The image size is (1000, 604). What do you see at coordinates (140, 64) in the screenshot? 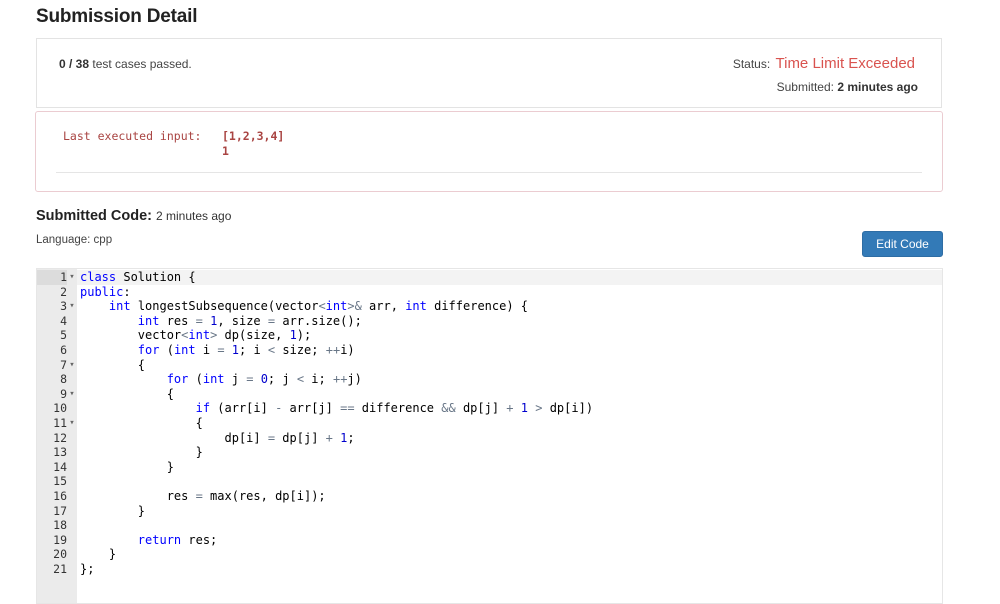
I see `passed-suffix: test cases passed.` at bounding box center [140, 64].